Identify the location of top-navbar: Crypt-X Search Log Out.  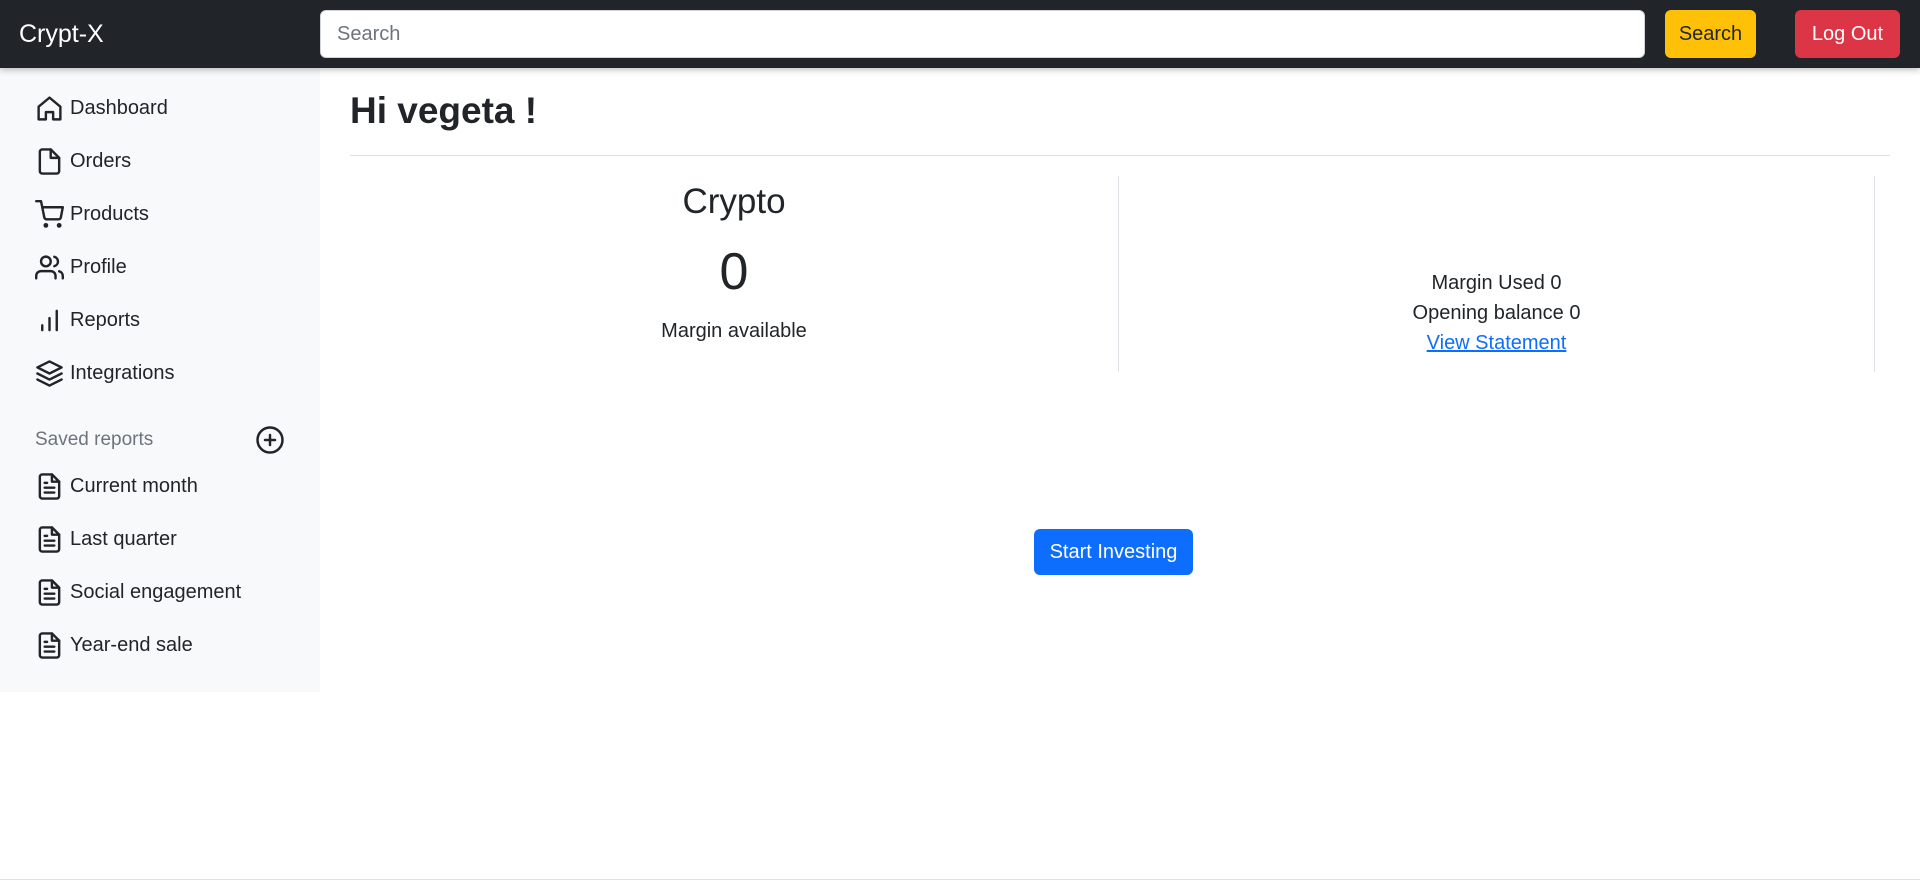
(960, 34).